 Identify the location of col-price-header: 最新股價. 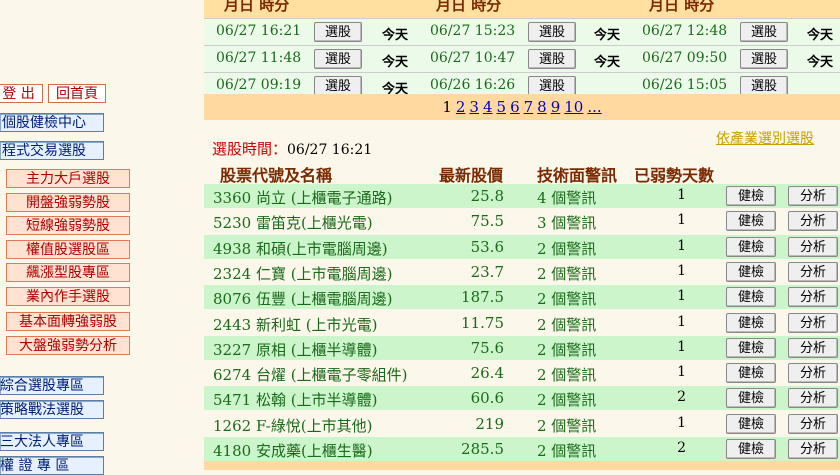
(471, 175).